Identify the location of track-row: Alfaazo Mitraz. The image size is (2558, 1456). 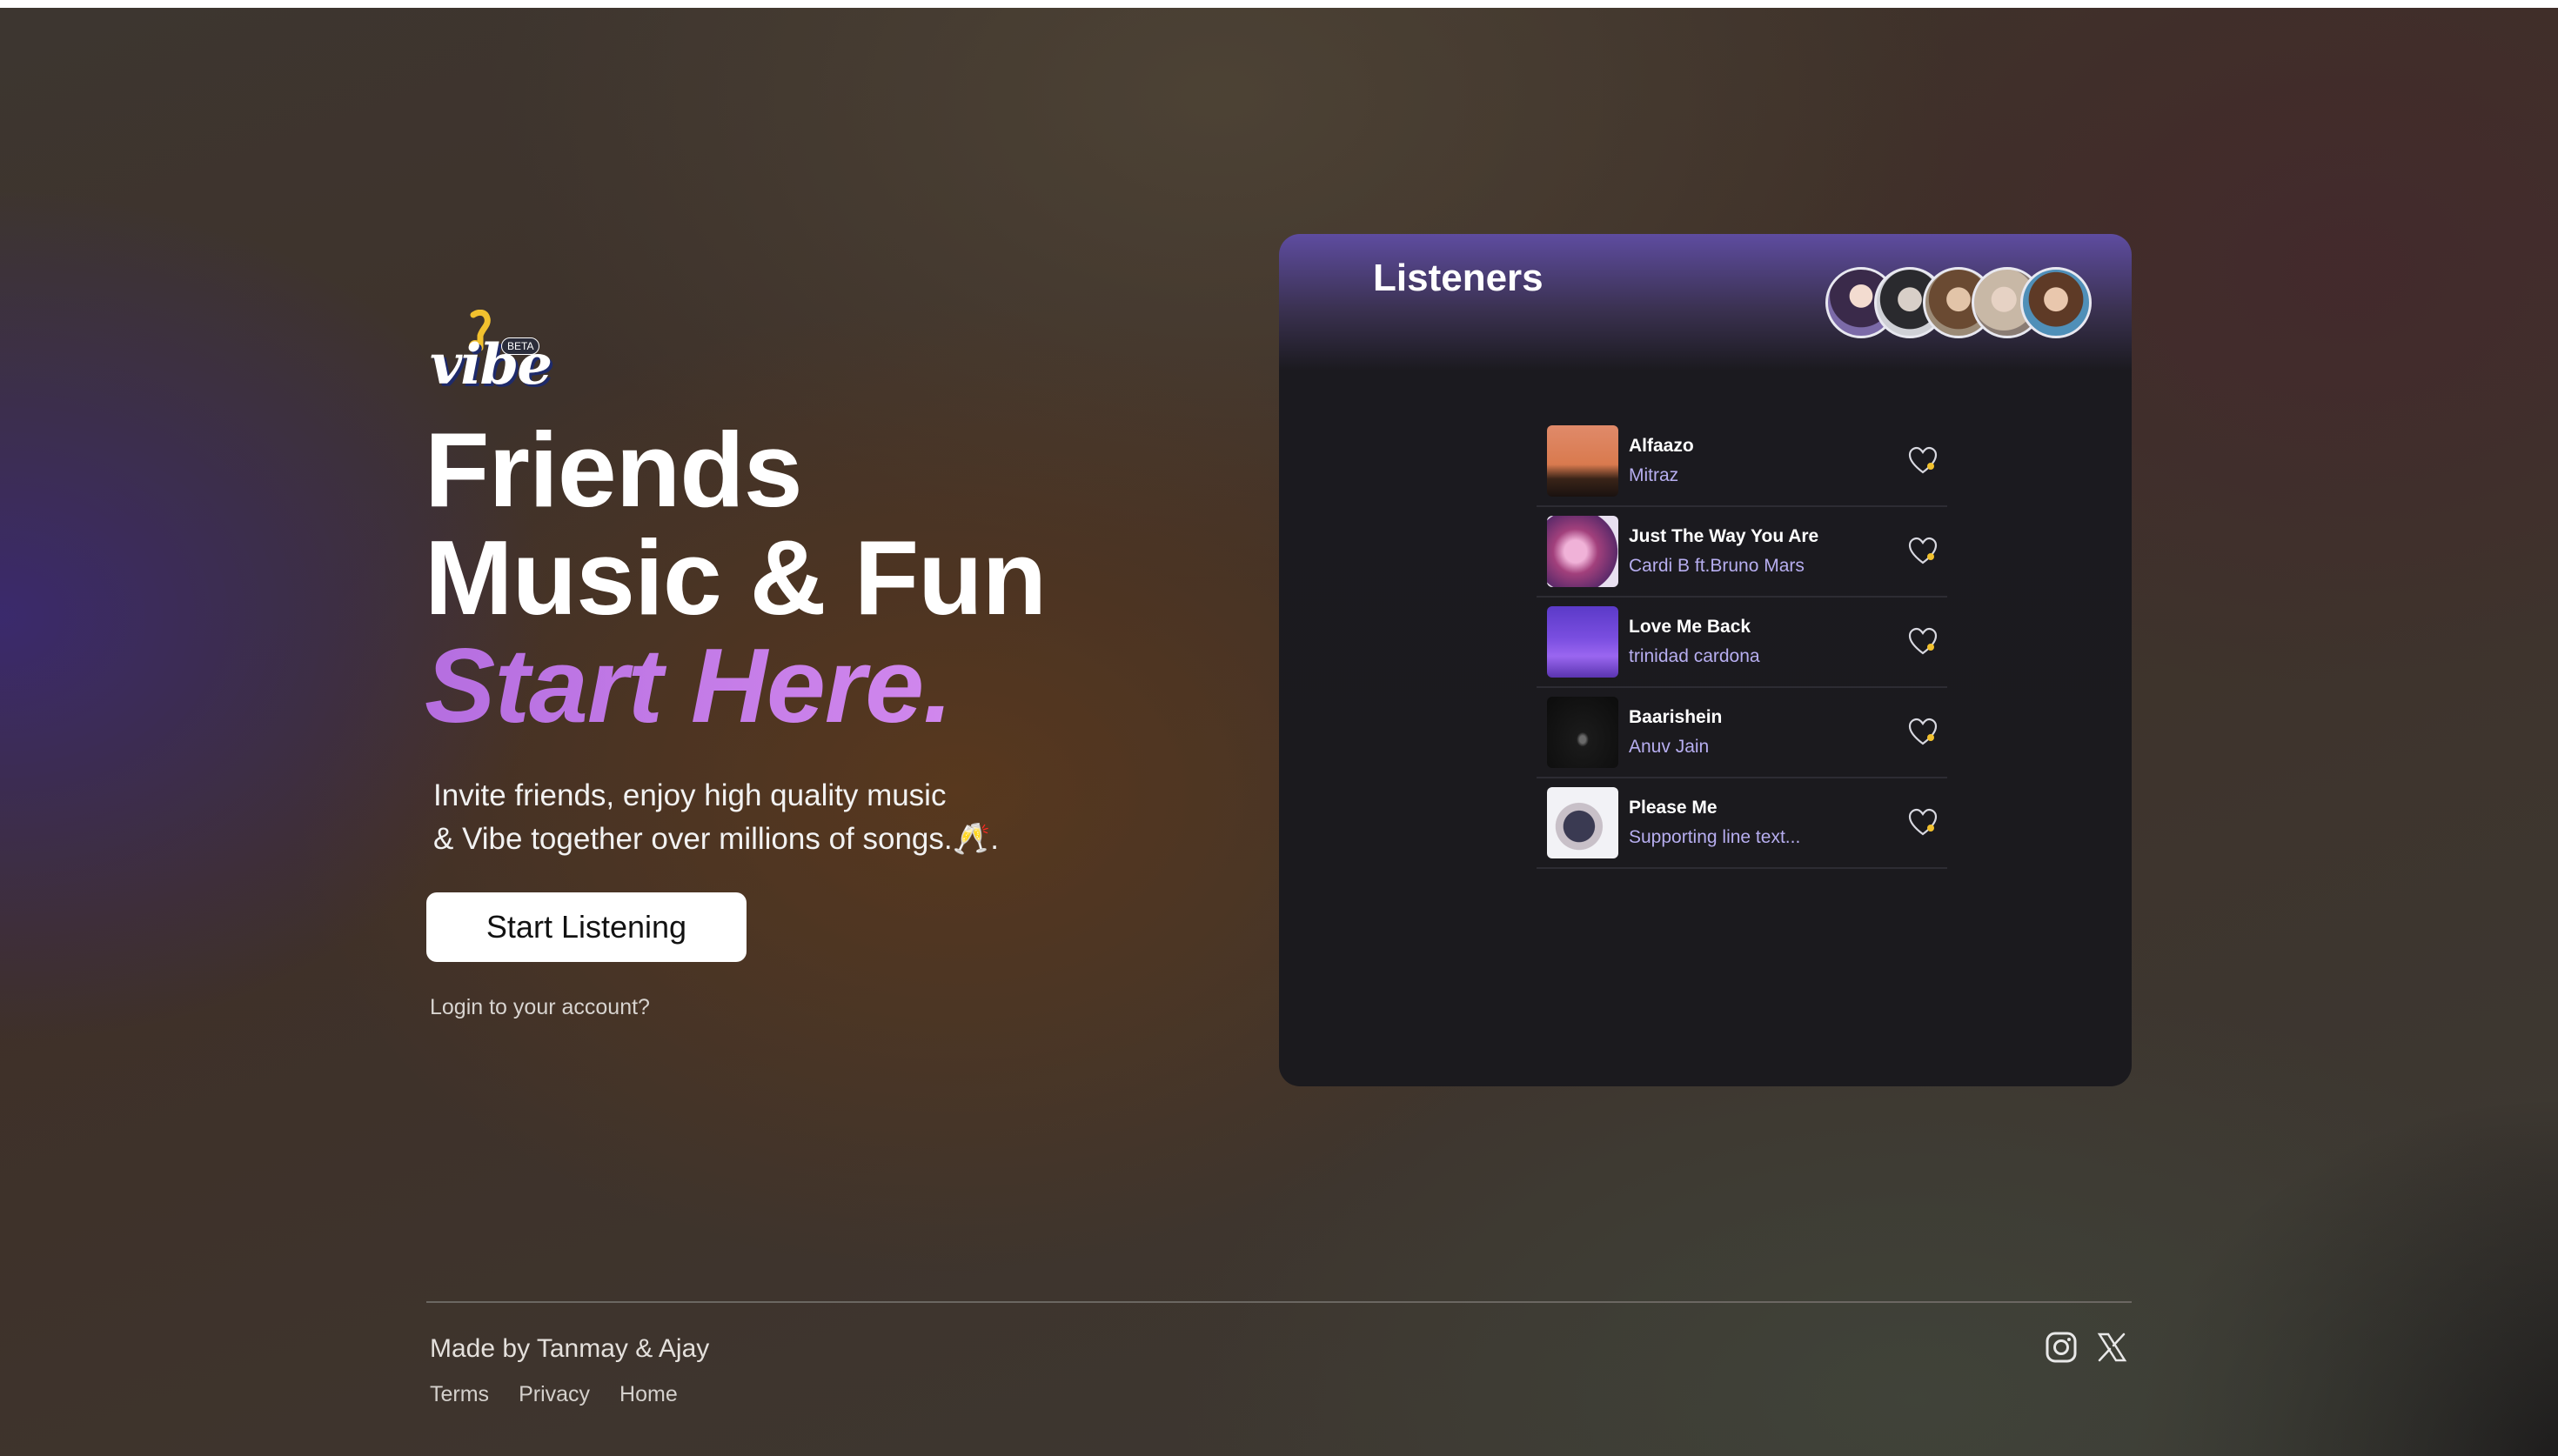
(1742, 462).